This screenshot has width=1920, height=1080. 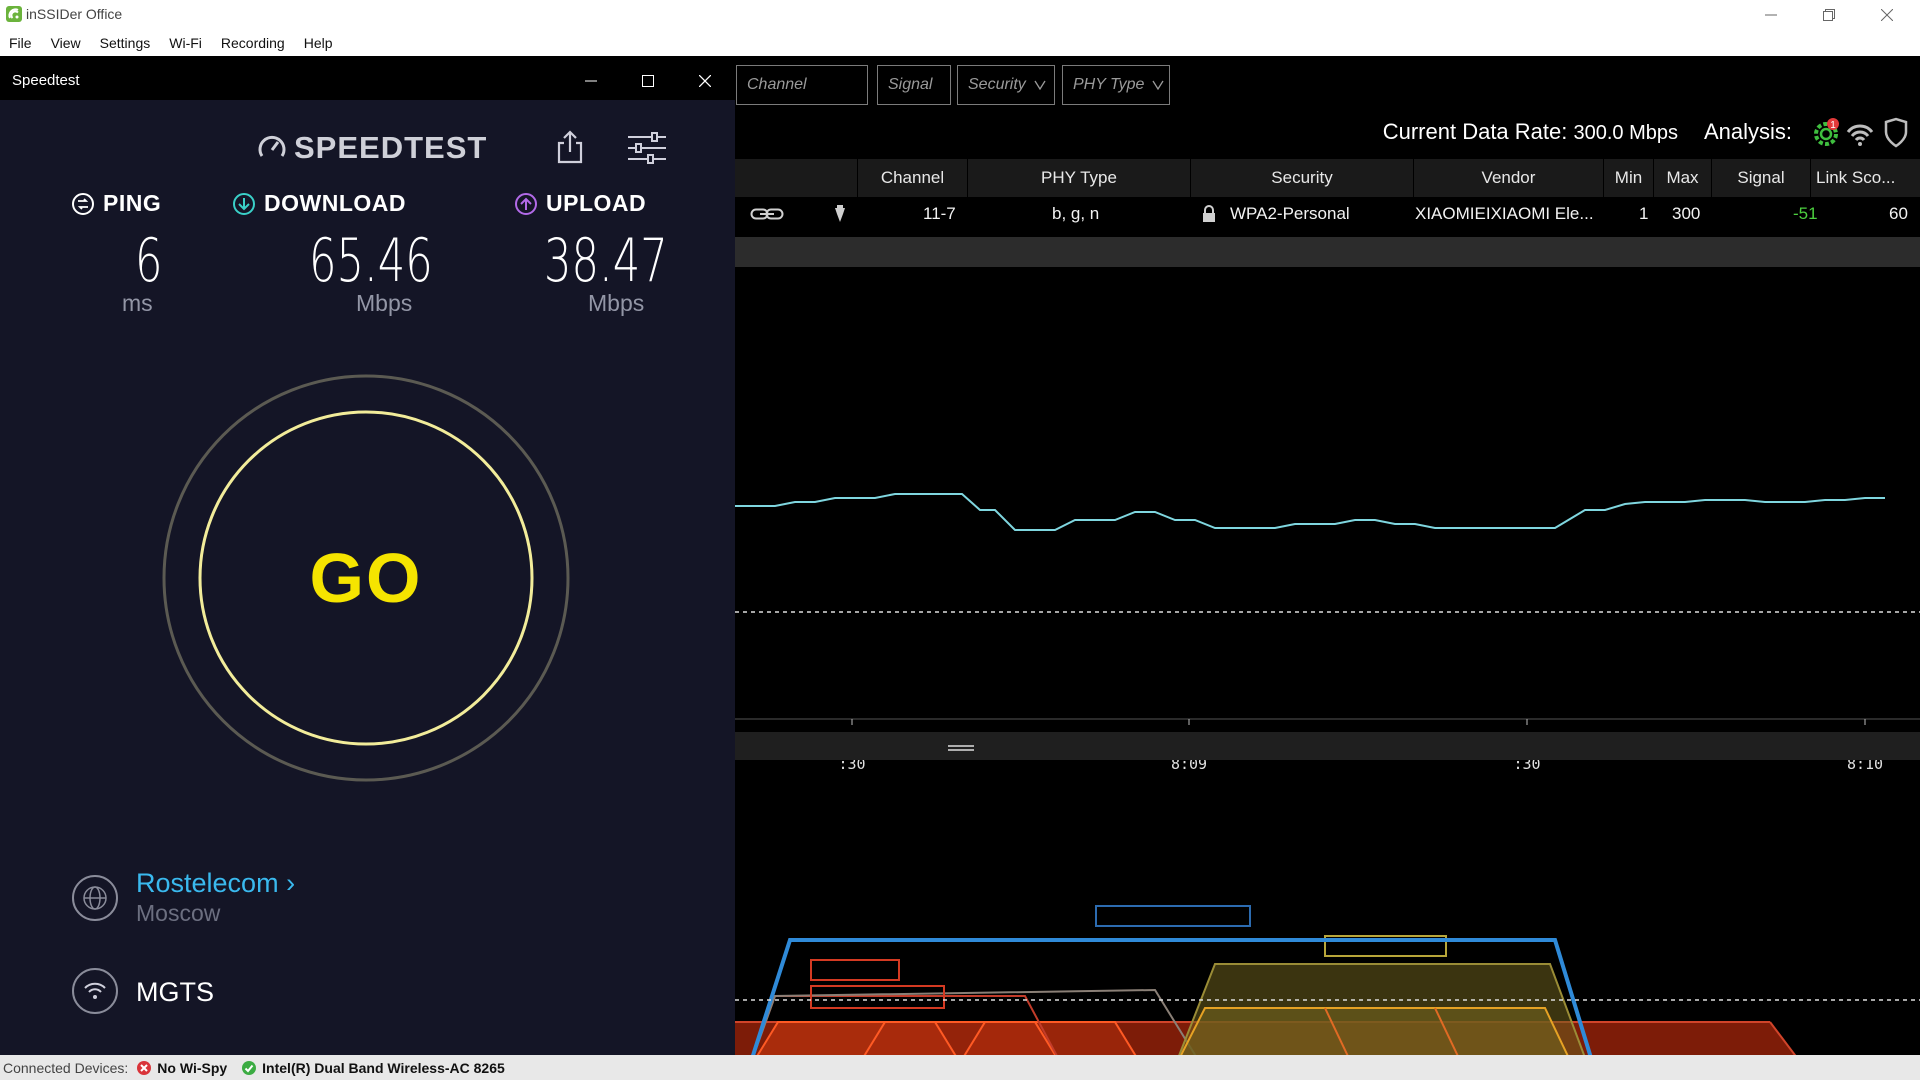 I want to click on drag-handle-icon, so click(x=961, y=749).